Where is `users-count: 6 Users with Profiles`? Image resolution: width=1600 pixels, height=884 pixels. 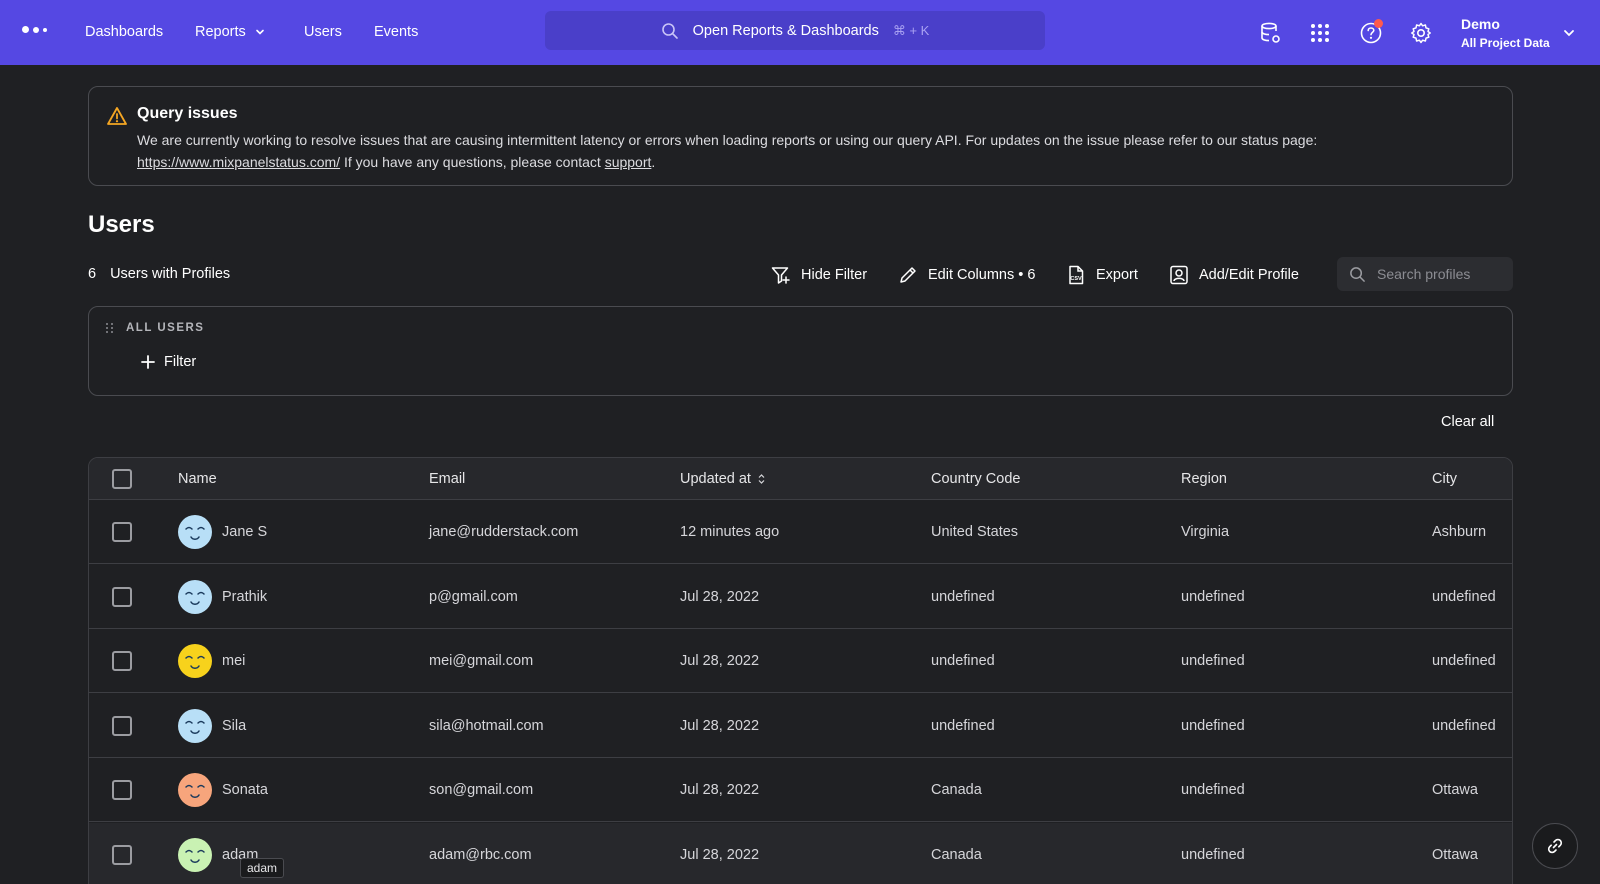
users-count: 6 Users with Profiles is located at coordinates (159, 274).